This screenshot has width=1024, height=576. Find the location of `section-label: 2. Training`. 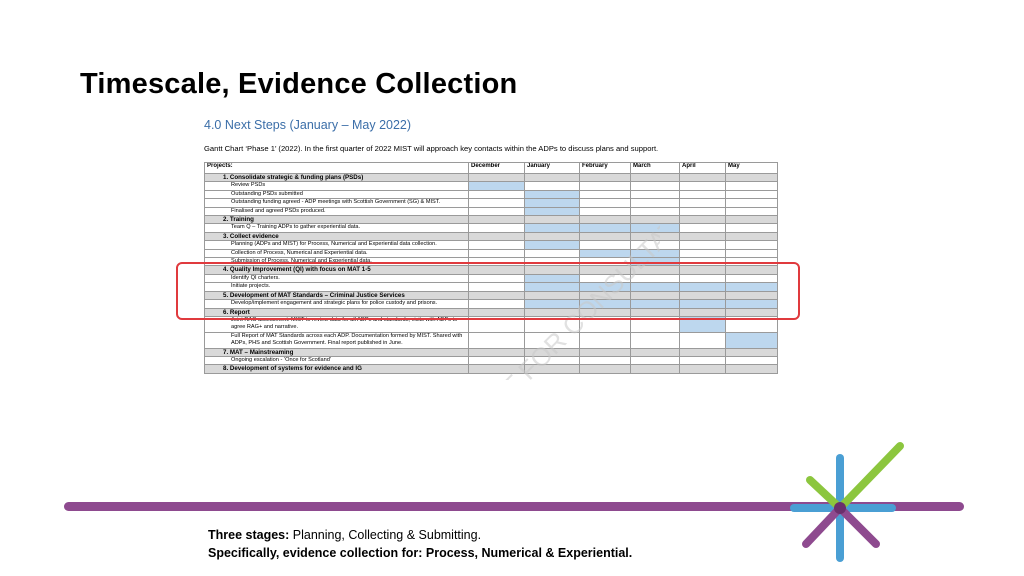

section-label: 2. Training is located at coordinates (336, 220).